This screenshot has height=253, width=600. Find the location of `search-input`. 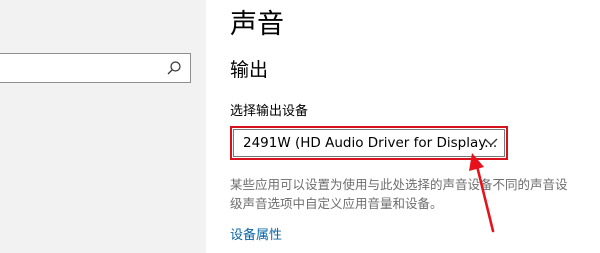

search-input is located at coordinates (80, 68).